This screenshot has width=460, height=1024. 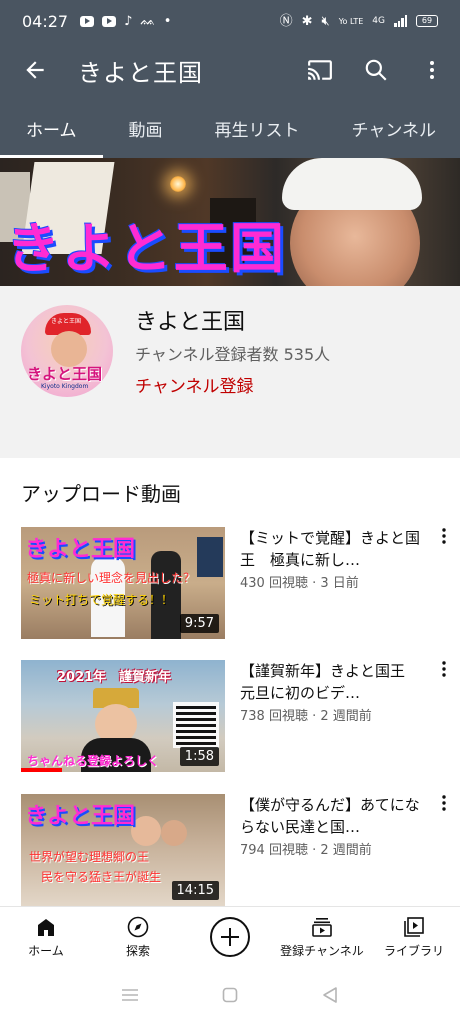 I want to click on more-options-button, so click(x=432, y=70).